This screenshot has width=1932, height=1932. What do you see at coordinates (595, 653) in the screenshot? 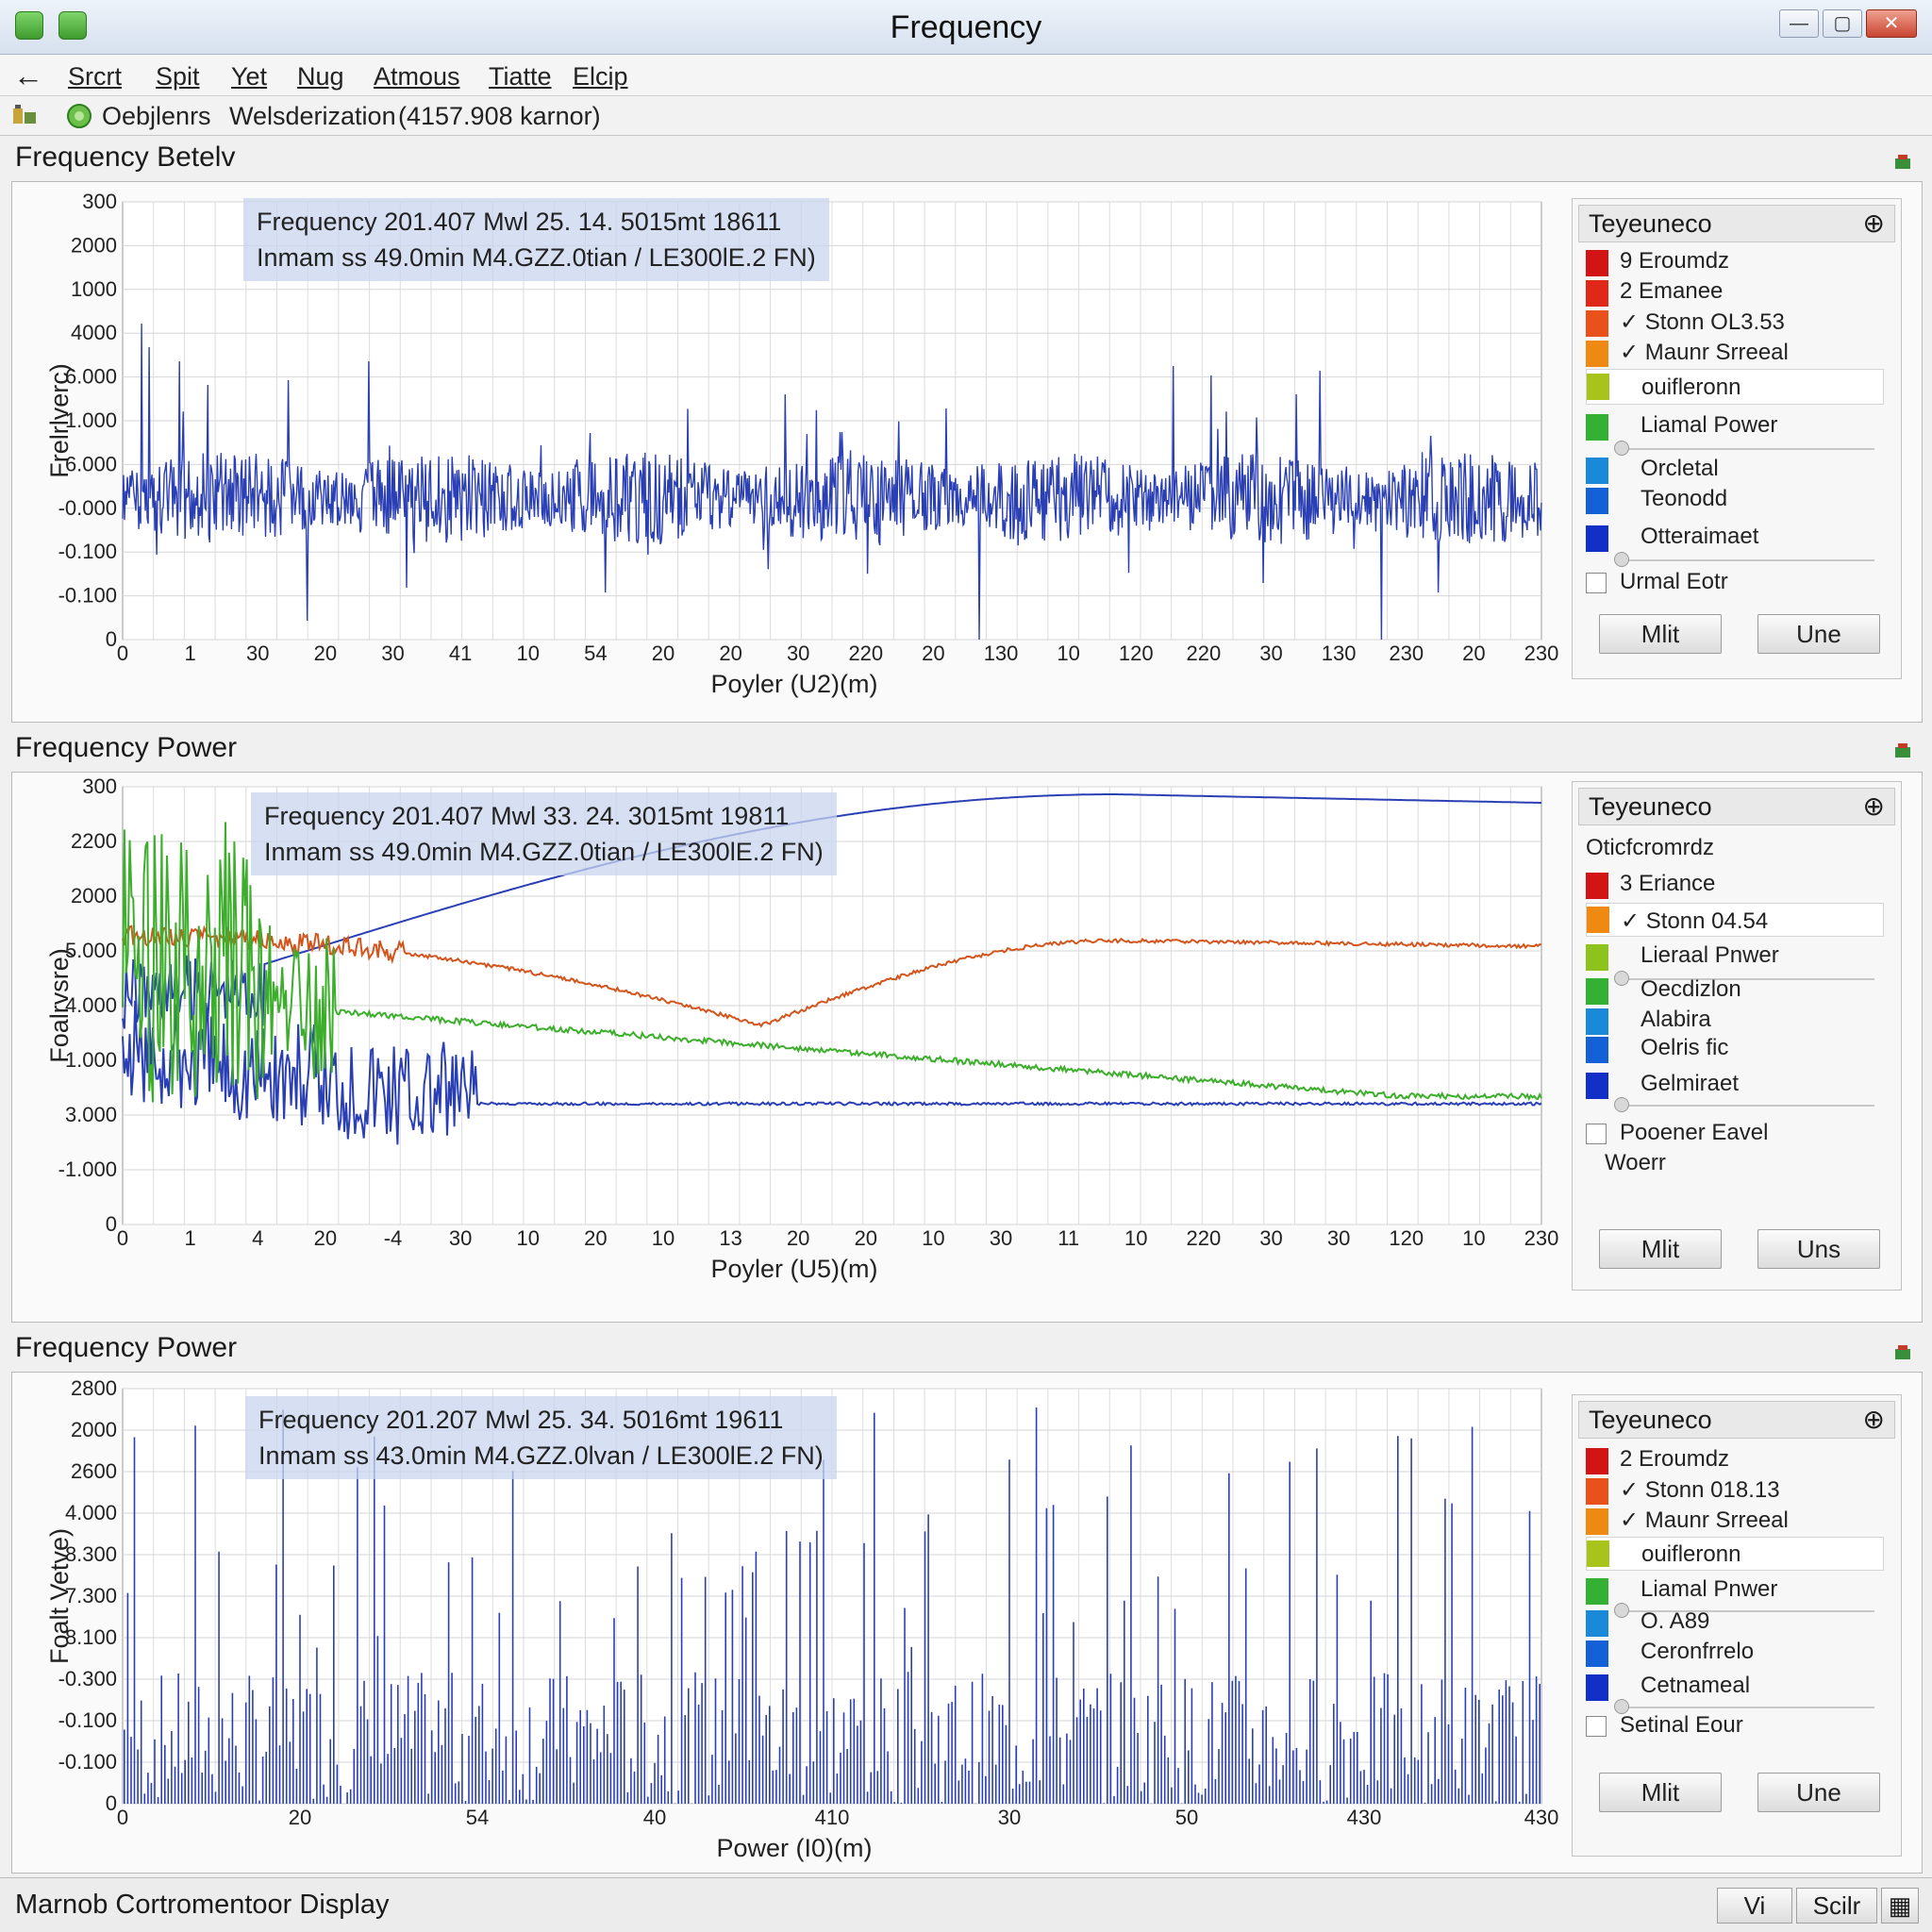
I see `x-tick-label: 54` at bounding box center [595, 653].